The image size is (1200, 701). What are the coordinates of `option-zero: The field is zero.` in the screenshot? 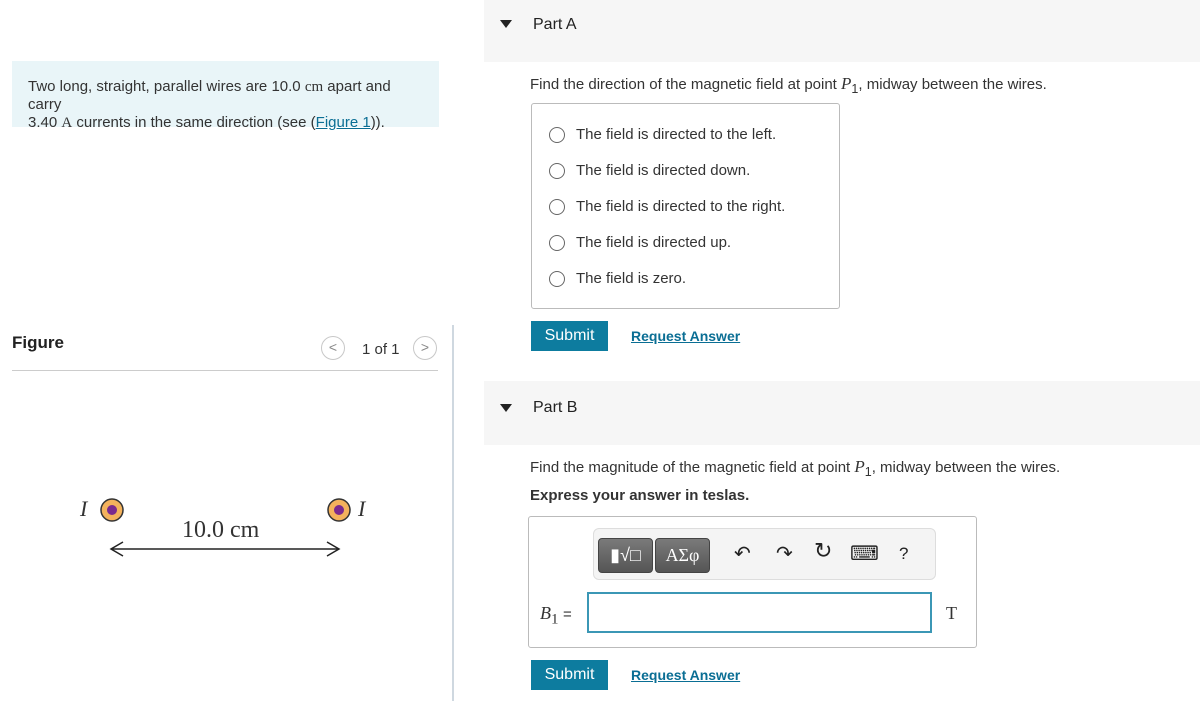 It's located at (617, 278).